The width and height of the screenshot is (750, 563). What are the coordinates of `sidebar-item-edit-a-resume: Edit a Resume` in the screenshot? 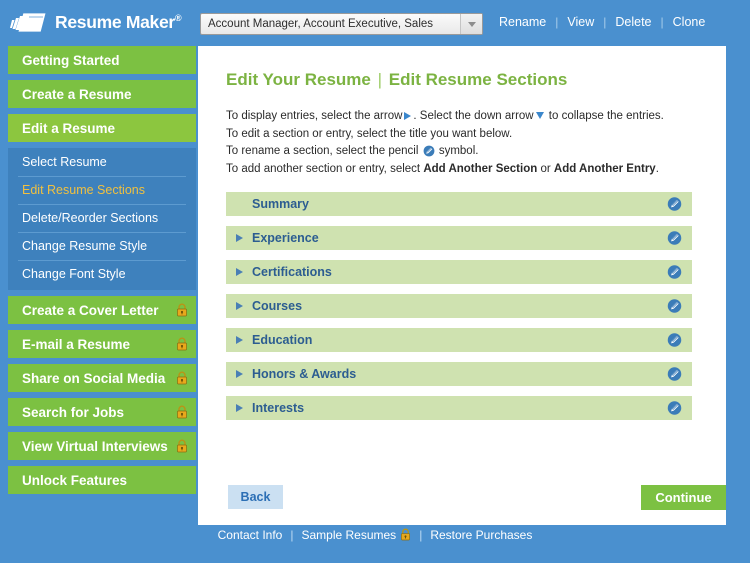 It's located at (102, 128).